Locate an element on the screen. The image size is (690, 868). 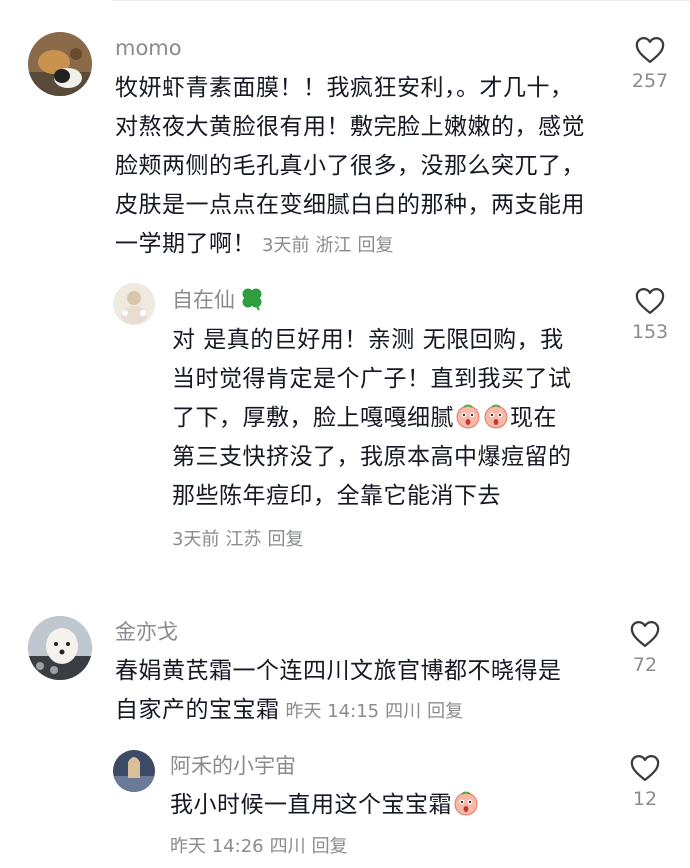
like-button: 72 is located at coordinates (645, 648).